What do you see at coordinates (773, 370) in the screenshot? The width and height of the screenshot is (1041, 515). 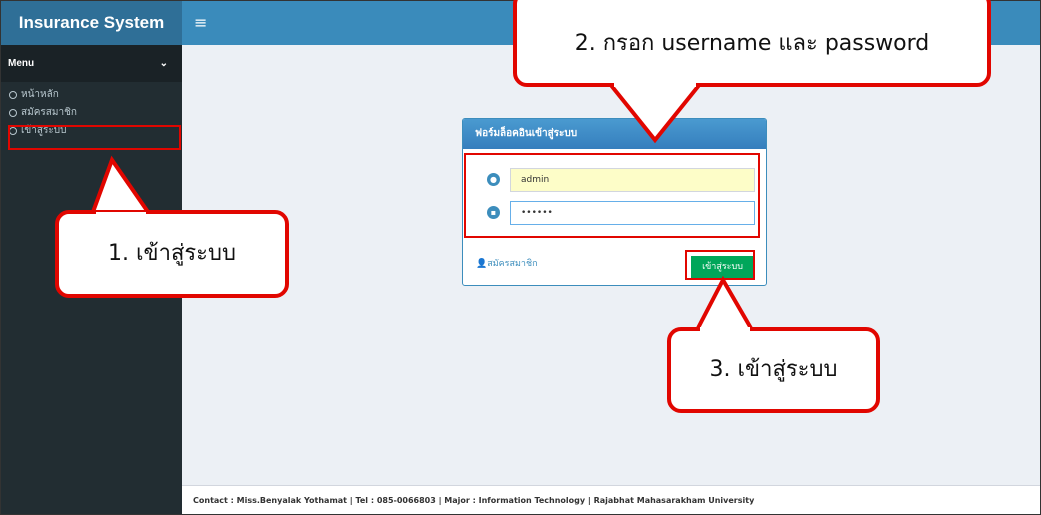 I see `callout-step3: 3. เข้าสู่ระบบ` at bounding box center [773, 370].